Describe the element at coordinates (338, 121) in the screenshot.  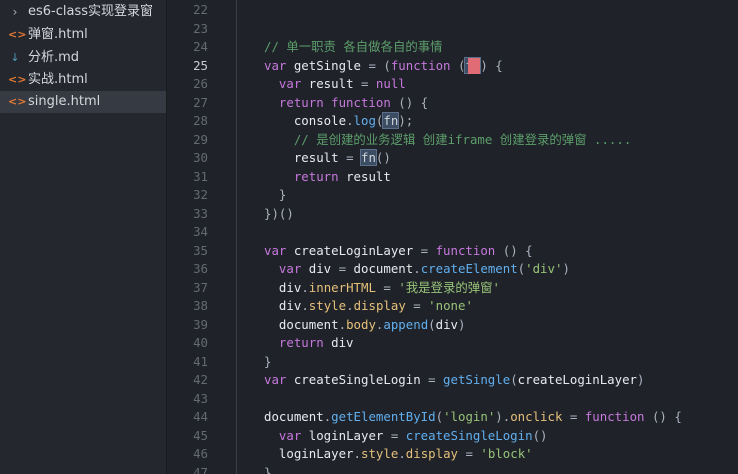
I see `code-text: console.log(fn);` at that location.